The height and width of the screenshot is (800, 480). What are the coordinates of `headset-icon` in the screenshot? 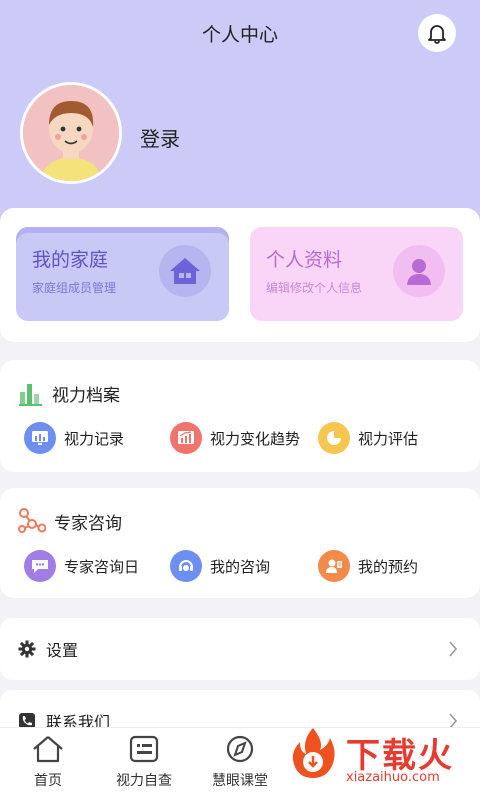 It's located at (186, 566).